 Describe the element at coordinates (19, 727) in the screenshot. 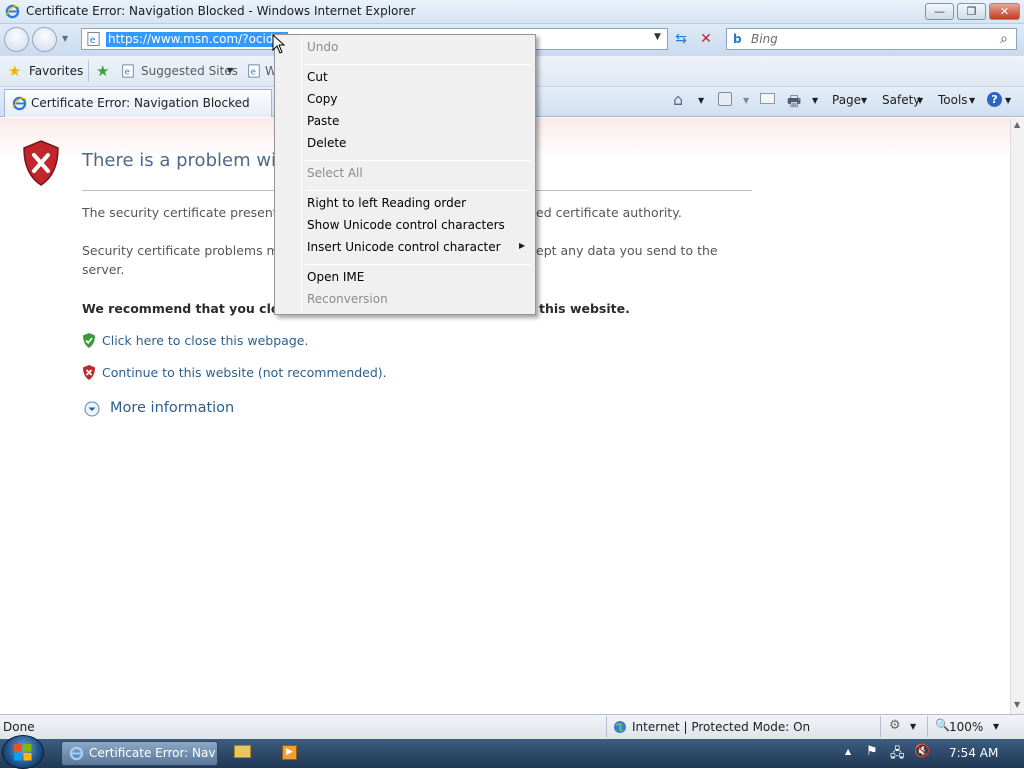

I see `status-text: Done` at that location.